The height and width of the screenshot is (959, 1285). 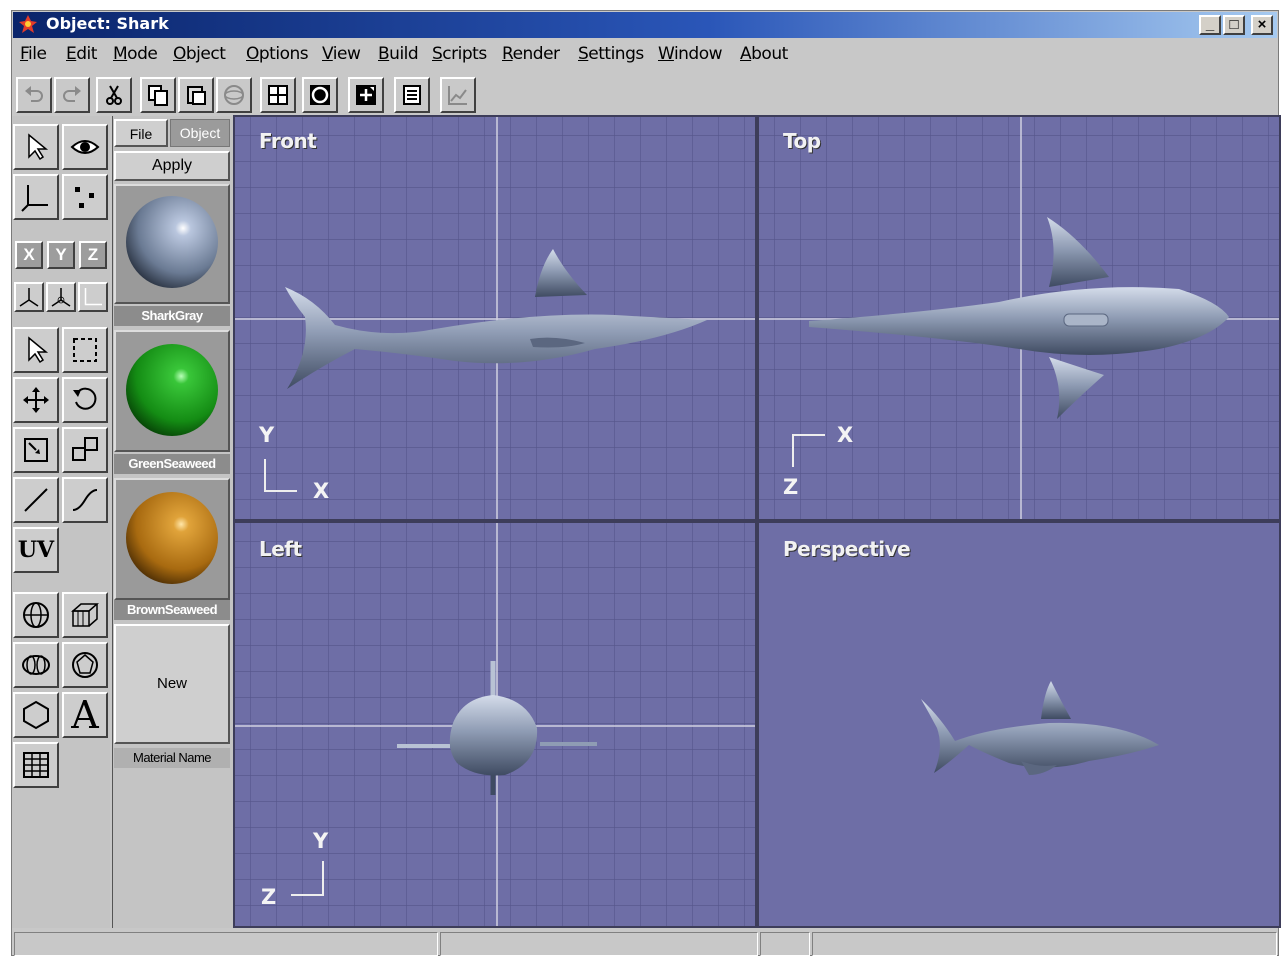 What do you see at coordinates (458, 95) in the screenshot?
I see `graph-icon` at bounding box center [458, 95].